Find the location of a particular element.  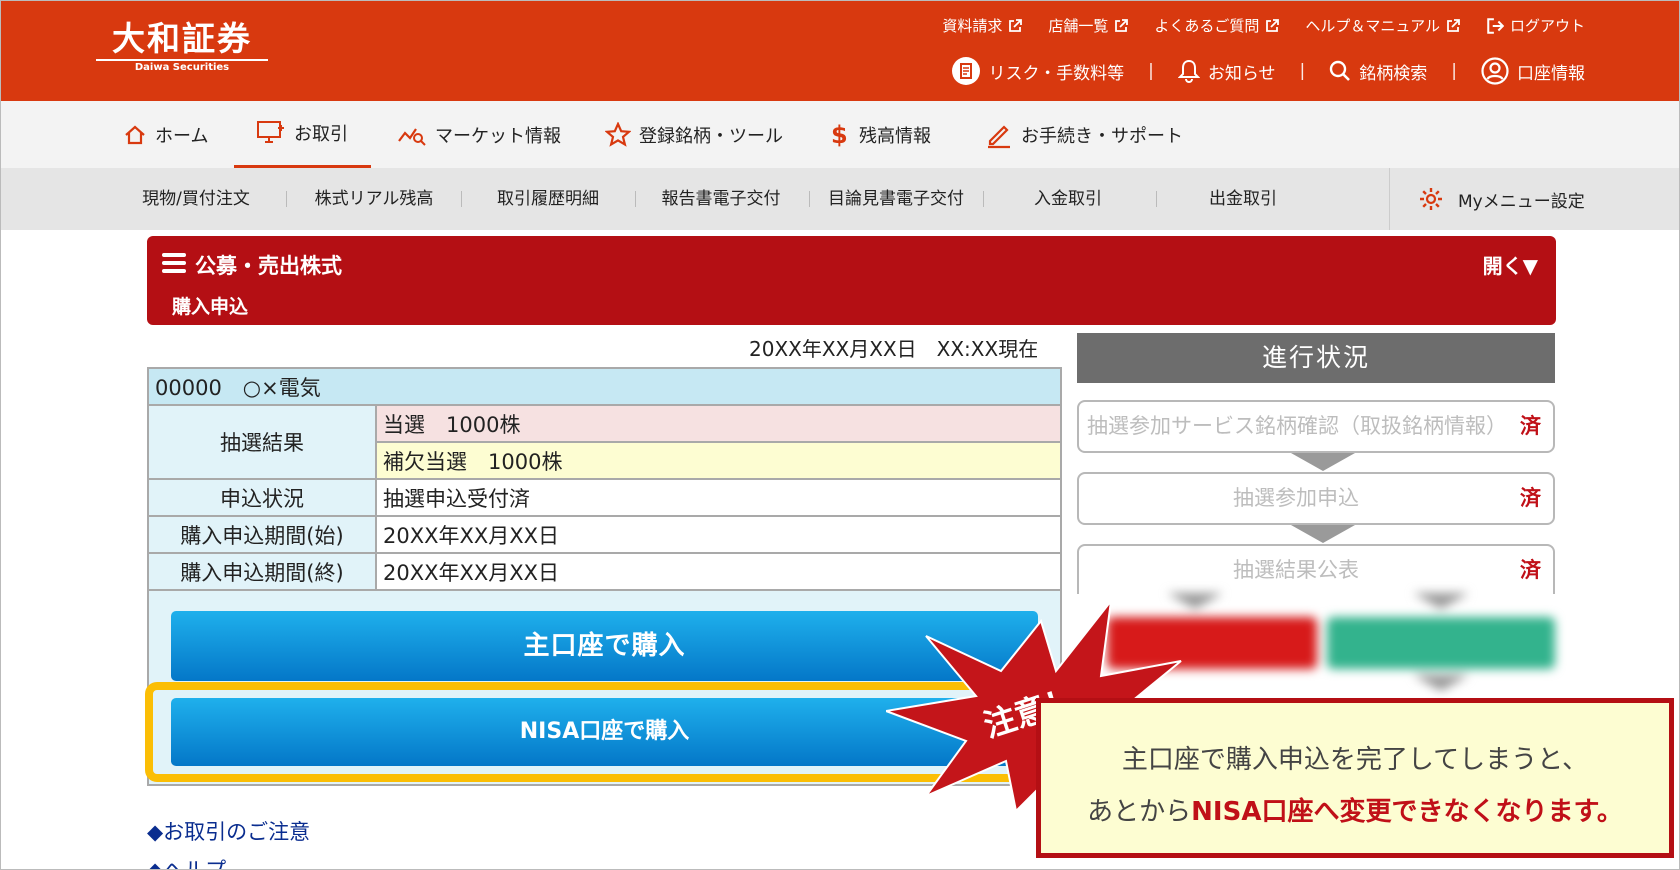

timestamp: 20XX年XX月XX日 XX:XX現在 is located at coordinates (894, 349).